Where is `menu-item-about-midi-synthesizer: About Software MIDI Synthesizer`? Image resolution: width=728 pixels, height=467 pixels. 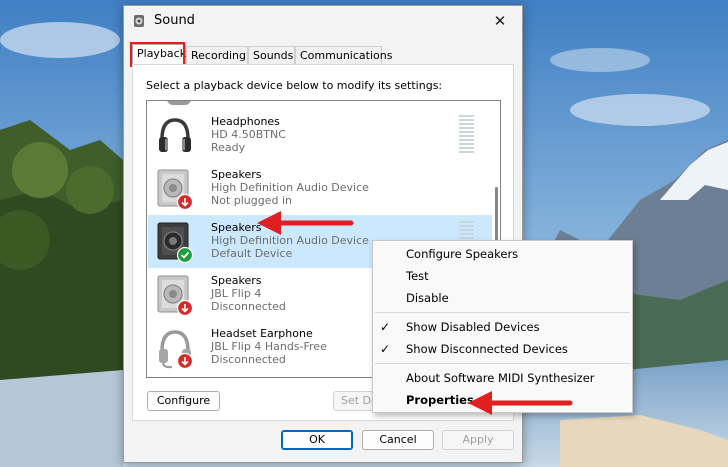
menu-item-about-midi-synthesizer: About Software MIDI Synthesizer is located at coordinates (502, 378).